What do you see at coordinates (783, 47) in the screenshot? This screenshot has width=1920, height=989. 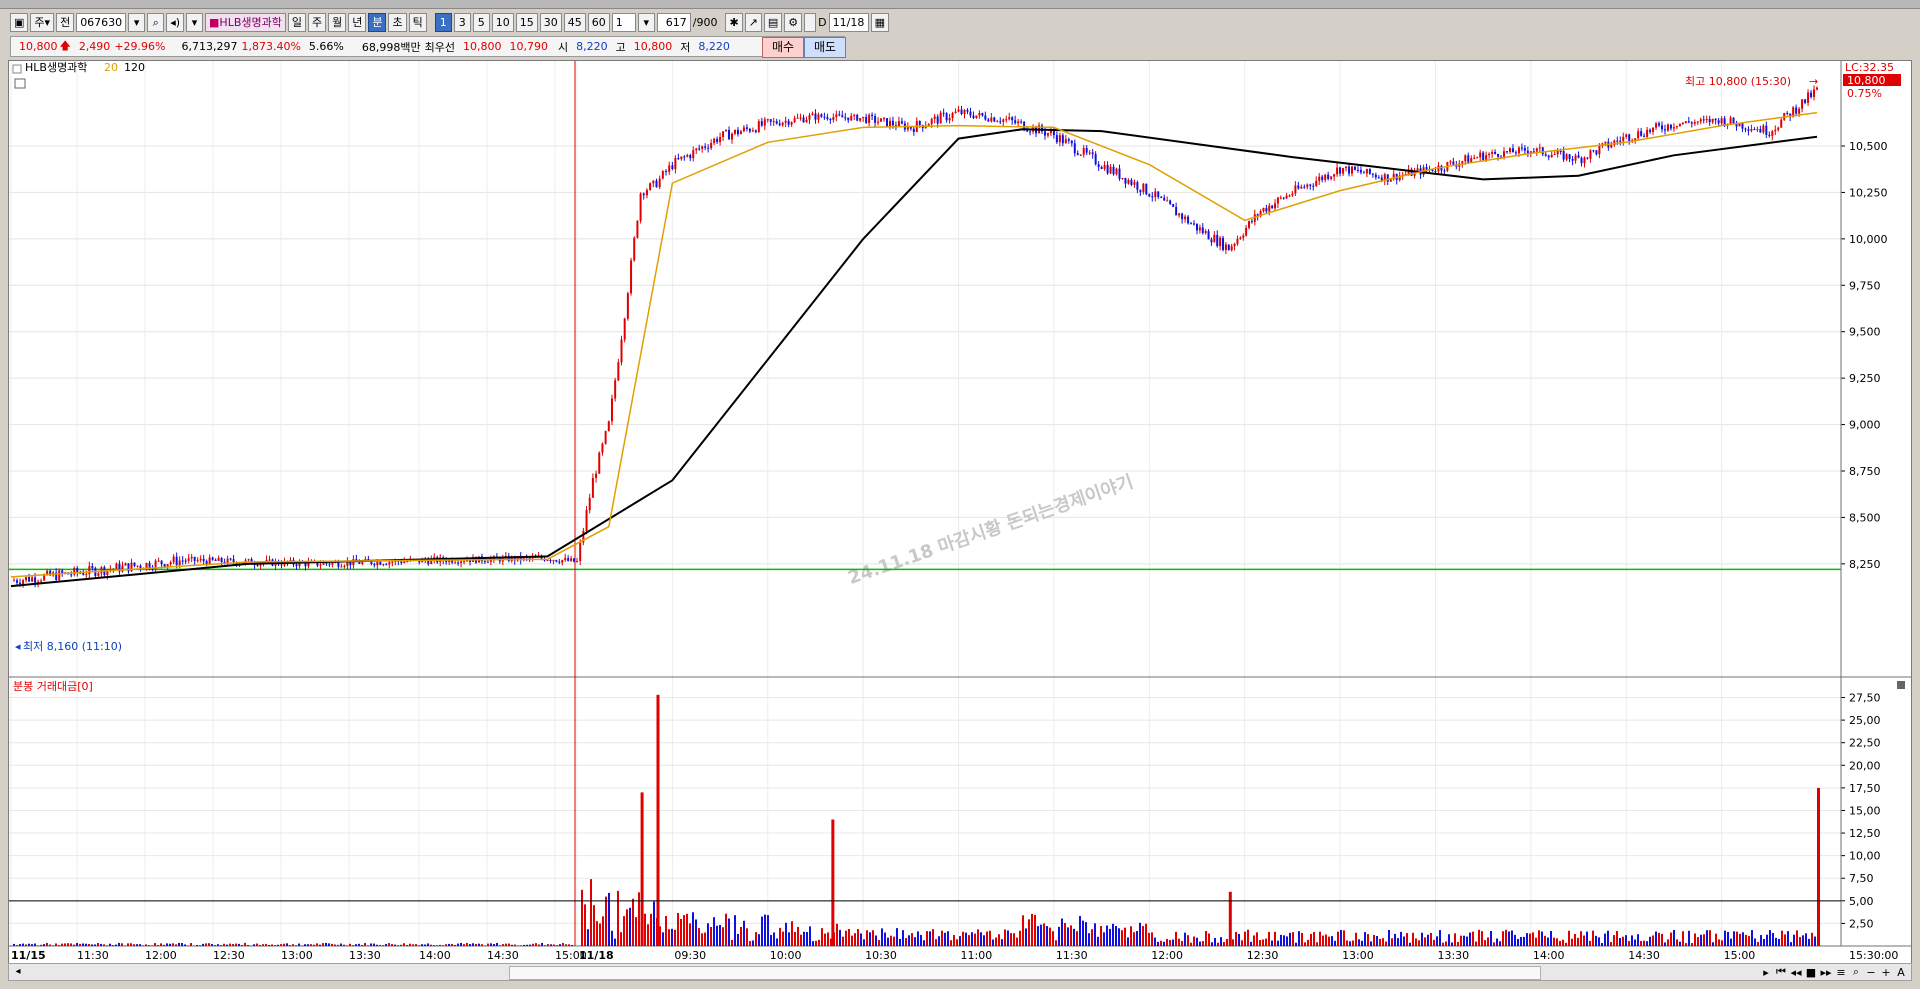 I see `buy-button: 매수` at bounding box center [783, 47].